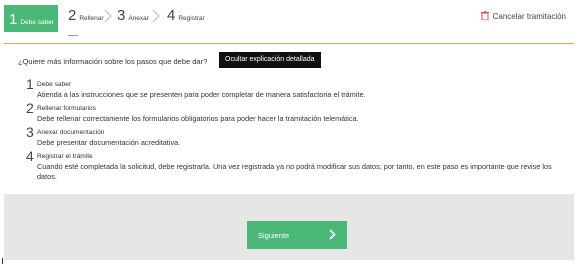 The height and width of the screenshot is (264, 578). I want to click on trash-icon, so click(484, 16).